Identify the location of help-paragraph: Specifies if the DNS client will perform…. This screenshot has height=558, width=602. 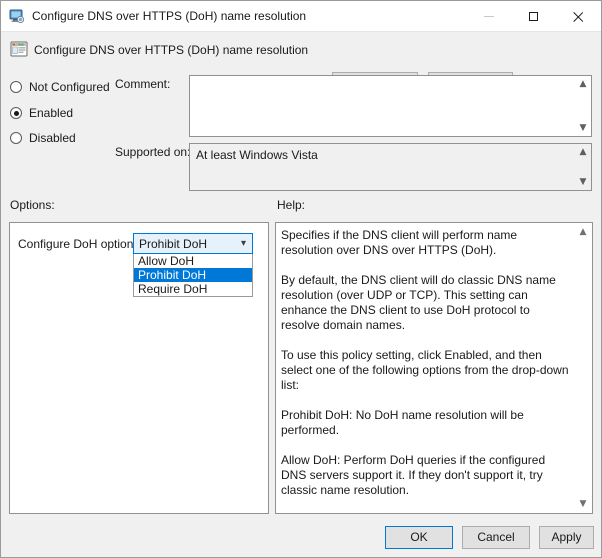
(399, 242).